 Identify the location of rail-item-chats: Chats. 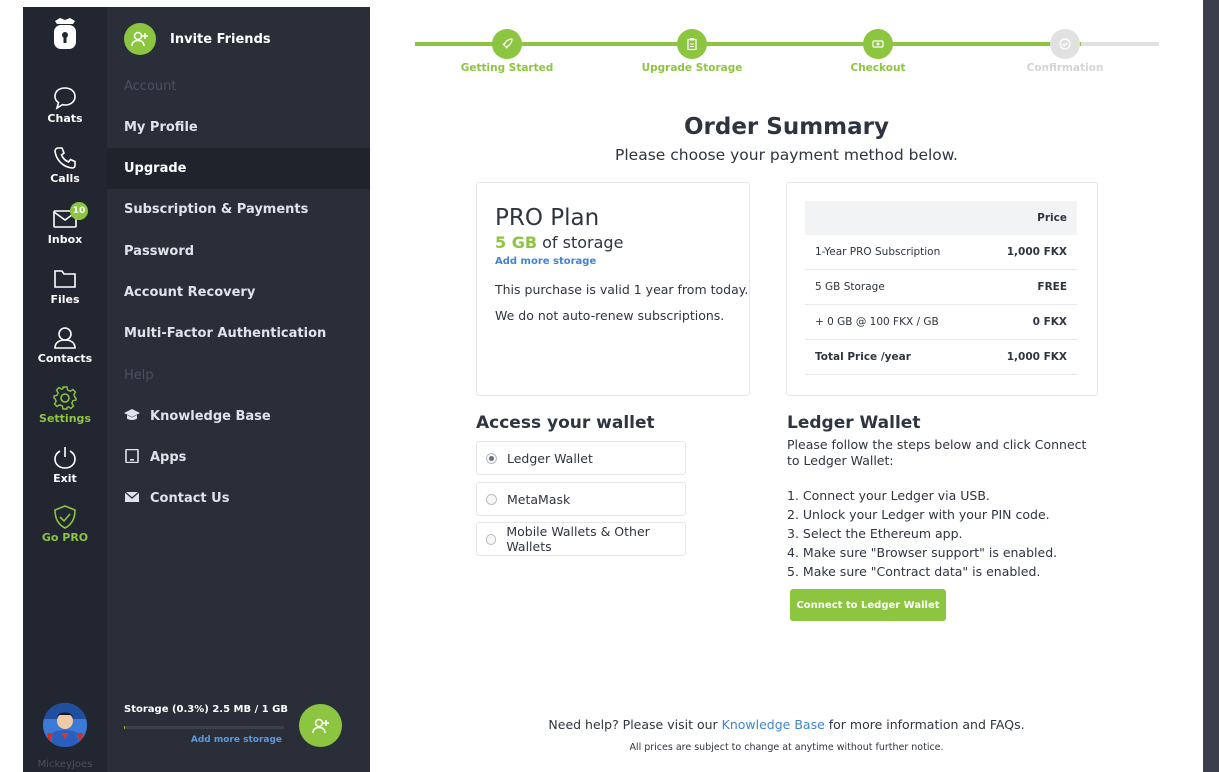
(65, 105).